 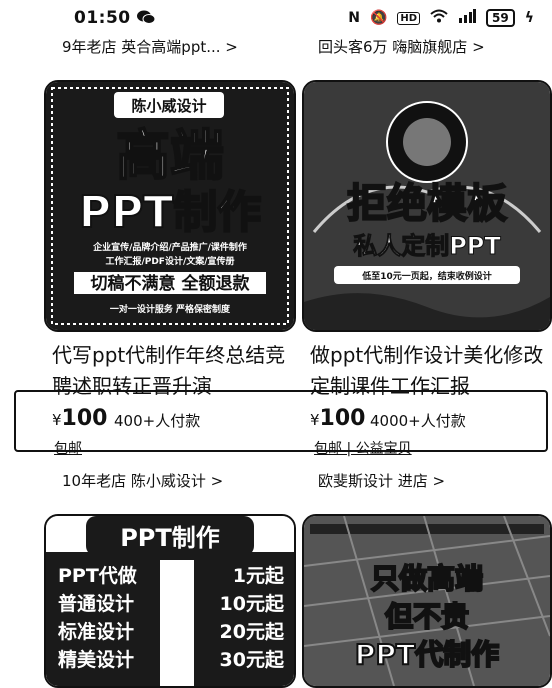 What do you see at coordinates (426, 276) in the screenshot?
I see `poster2-note: 低至10元一页起，结束收例设计` at bounding box center [426, 276].